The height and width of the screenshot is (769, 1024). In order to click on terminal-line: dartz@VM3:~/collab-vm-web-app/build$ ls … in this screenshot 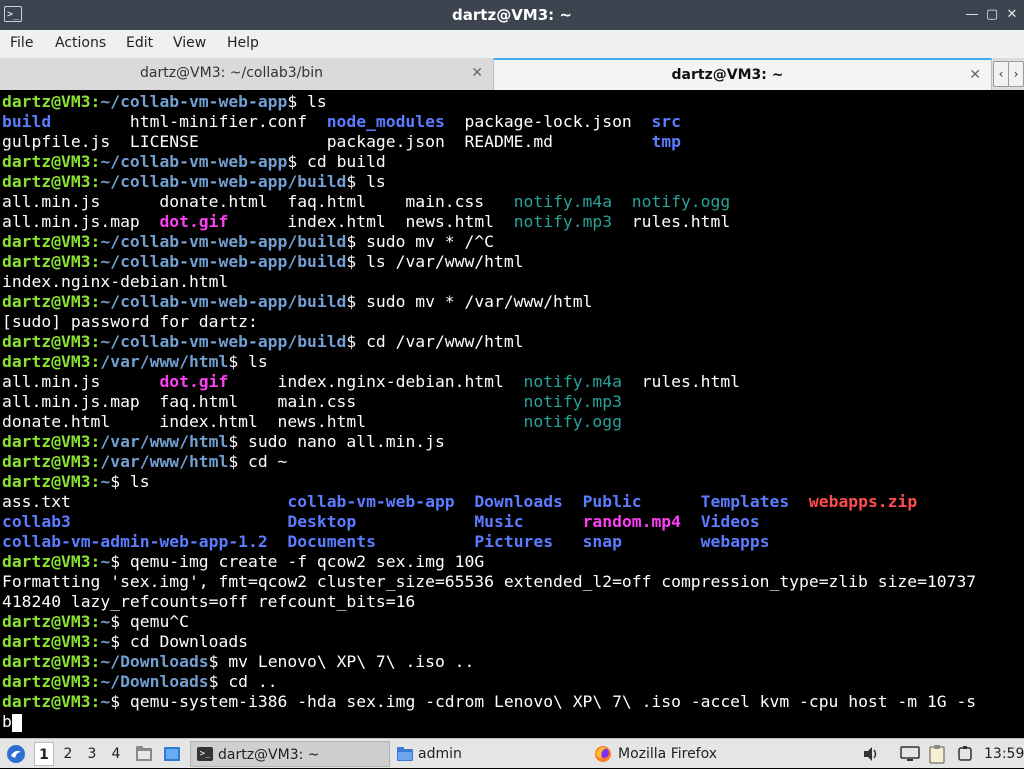, I will do `click(263, 262)`.